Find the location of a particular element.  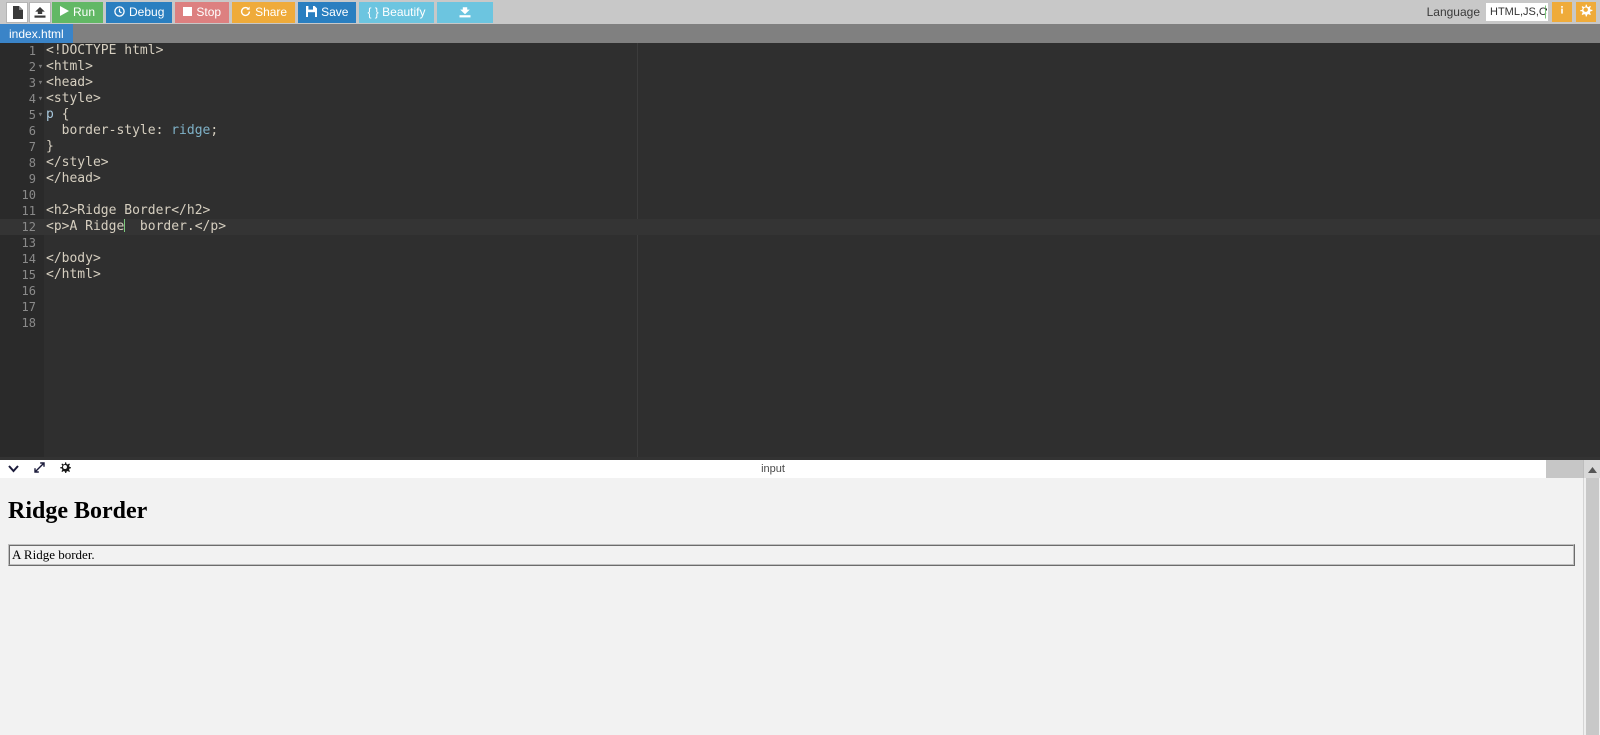

line-number: 7 is located at coordinates (32, 147).